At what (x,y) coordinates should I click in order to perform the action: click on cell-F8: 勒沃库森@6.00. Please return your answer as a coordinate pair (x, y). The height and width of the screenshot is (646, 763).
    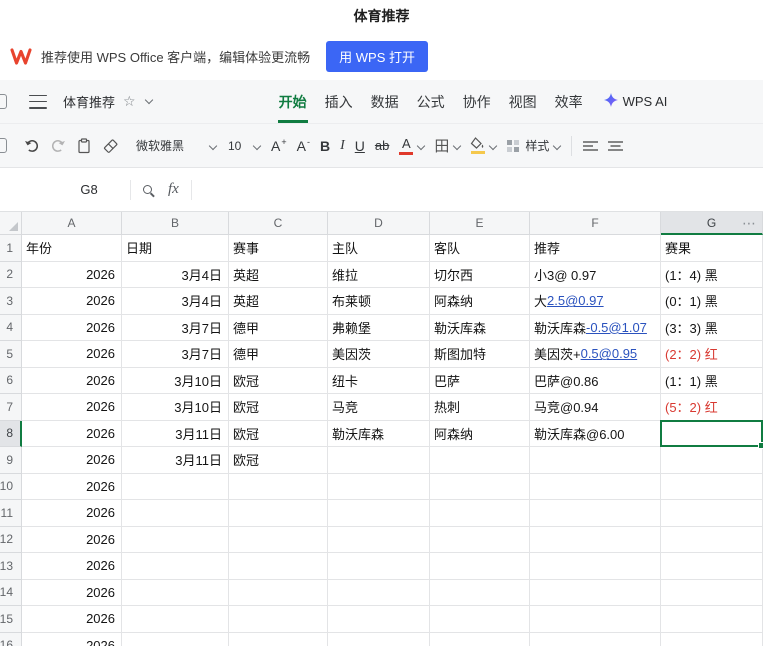
    Looking at the image, I should click on (595, 433).